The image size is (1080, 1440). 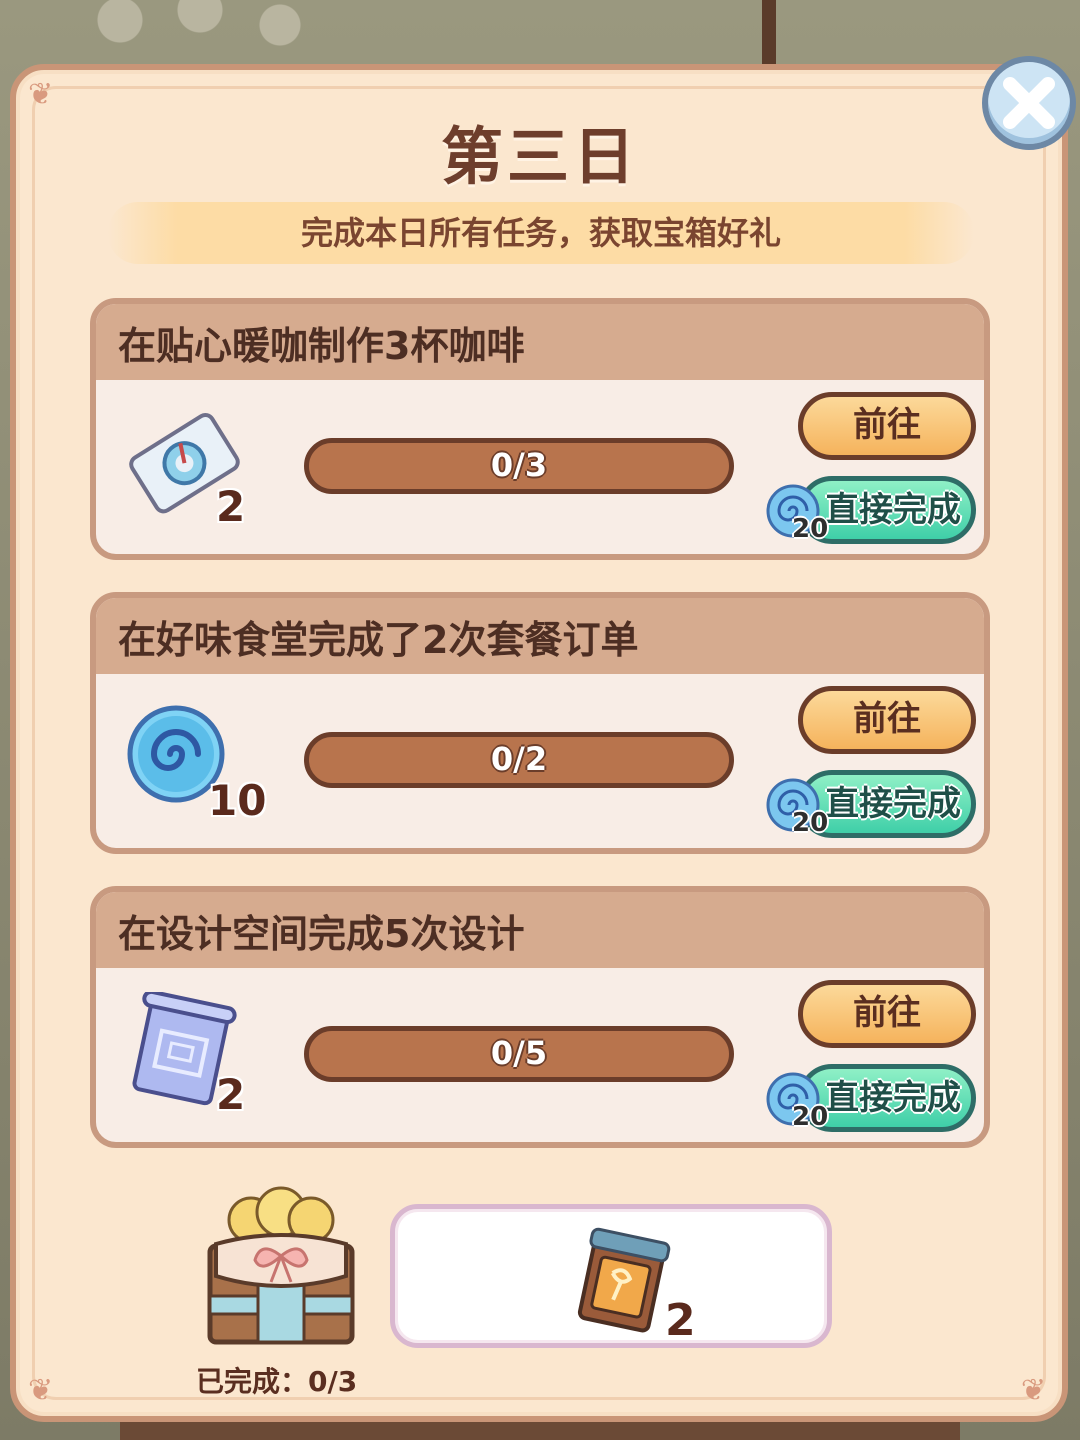 What do you see at coordinates (540, 636) in the screenshot?
I see `task-title: 在好味食堂完成了2次套餐订单` at bounding box center [540, 636].